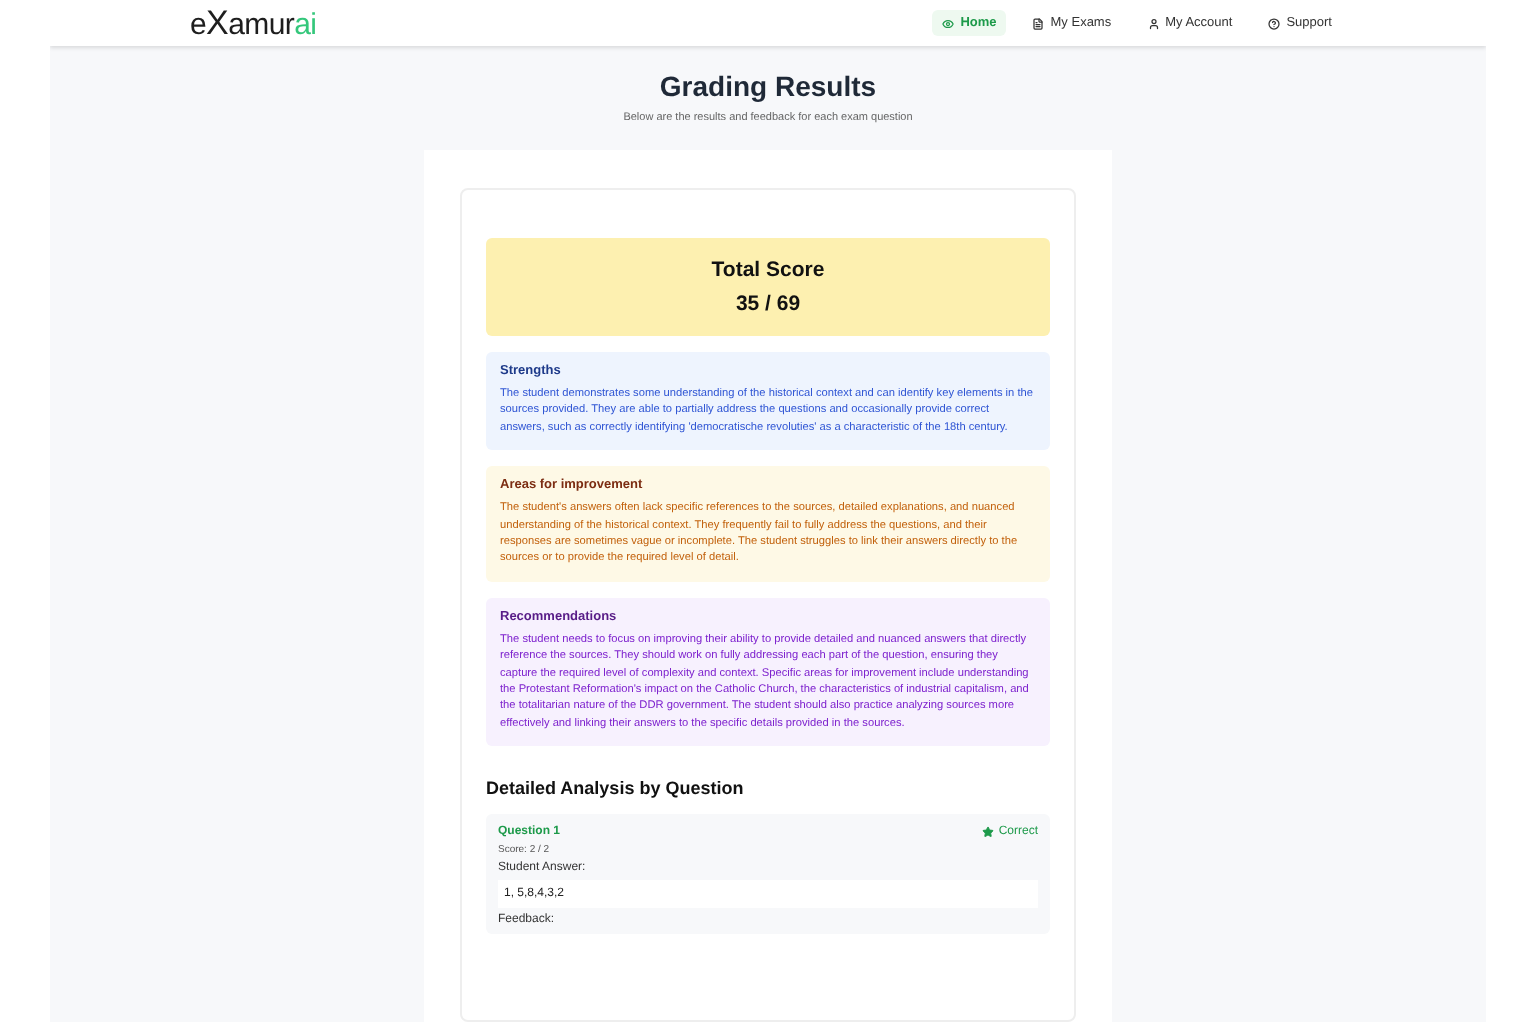 The image size is (1536, 1022). I want to click on section-heading: Detailed Analysis by Question, so click(616, 788).